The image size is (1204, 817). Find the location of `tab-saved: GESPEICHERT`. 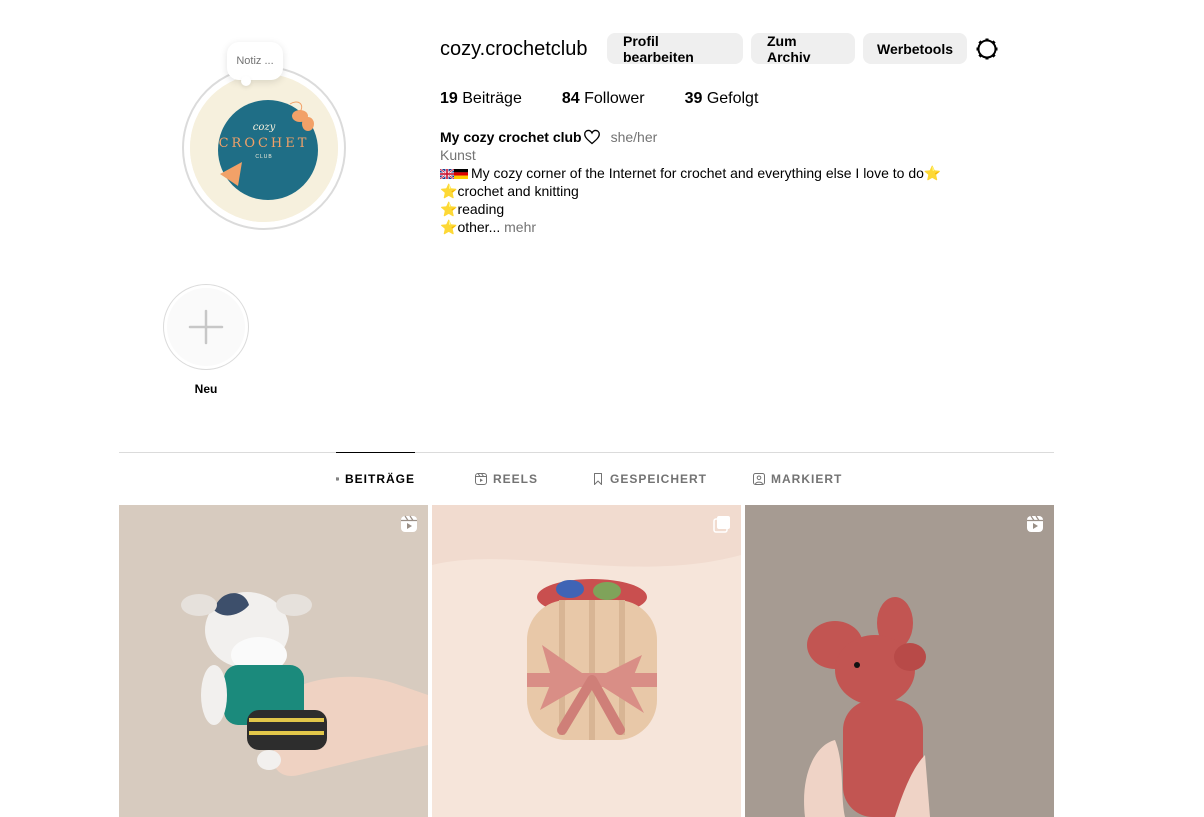

tab-saved: GESPEICHERT is located at coordinates (649, 478).